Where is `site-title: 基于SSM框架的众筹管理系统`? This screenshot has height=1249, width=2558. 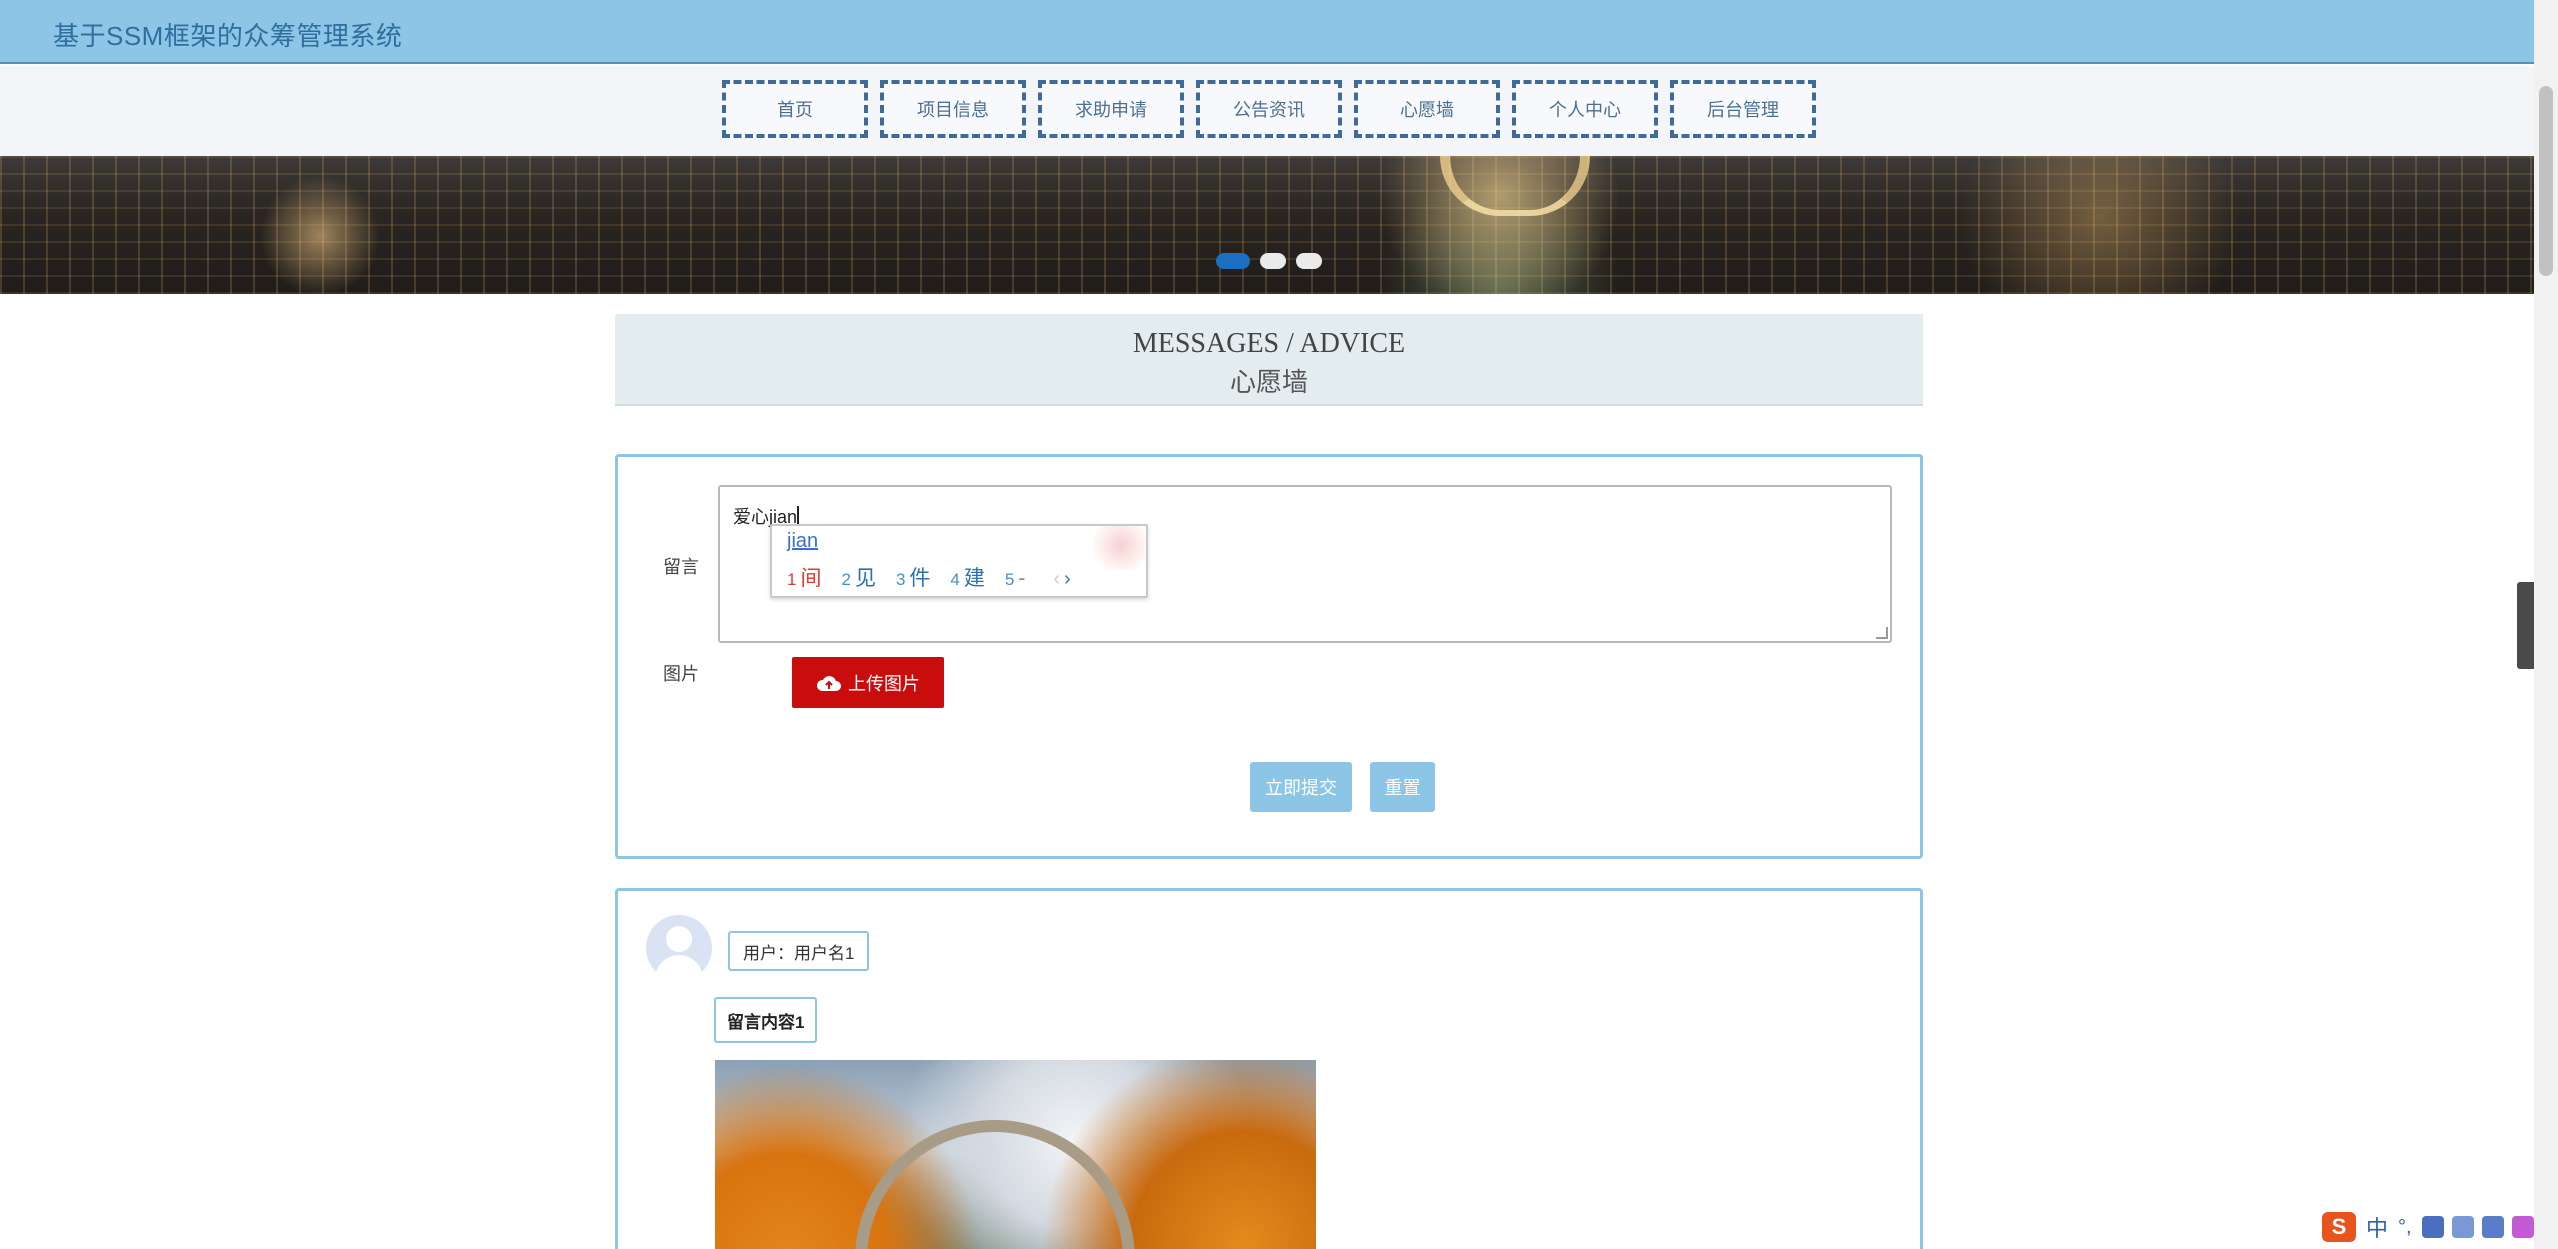 site-title: 基于SSM框架的众筹管理系统 is located at coordinates (228, 36).